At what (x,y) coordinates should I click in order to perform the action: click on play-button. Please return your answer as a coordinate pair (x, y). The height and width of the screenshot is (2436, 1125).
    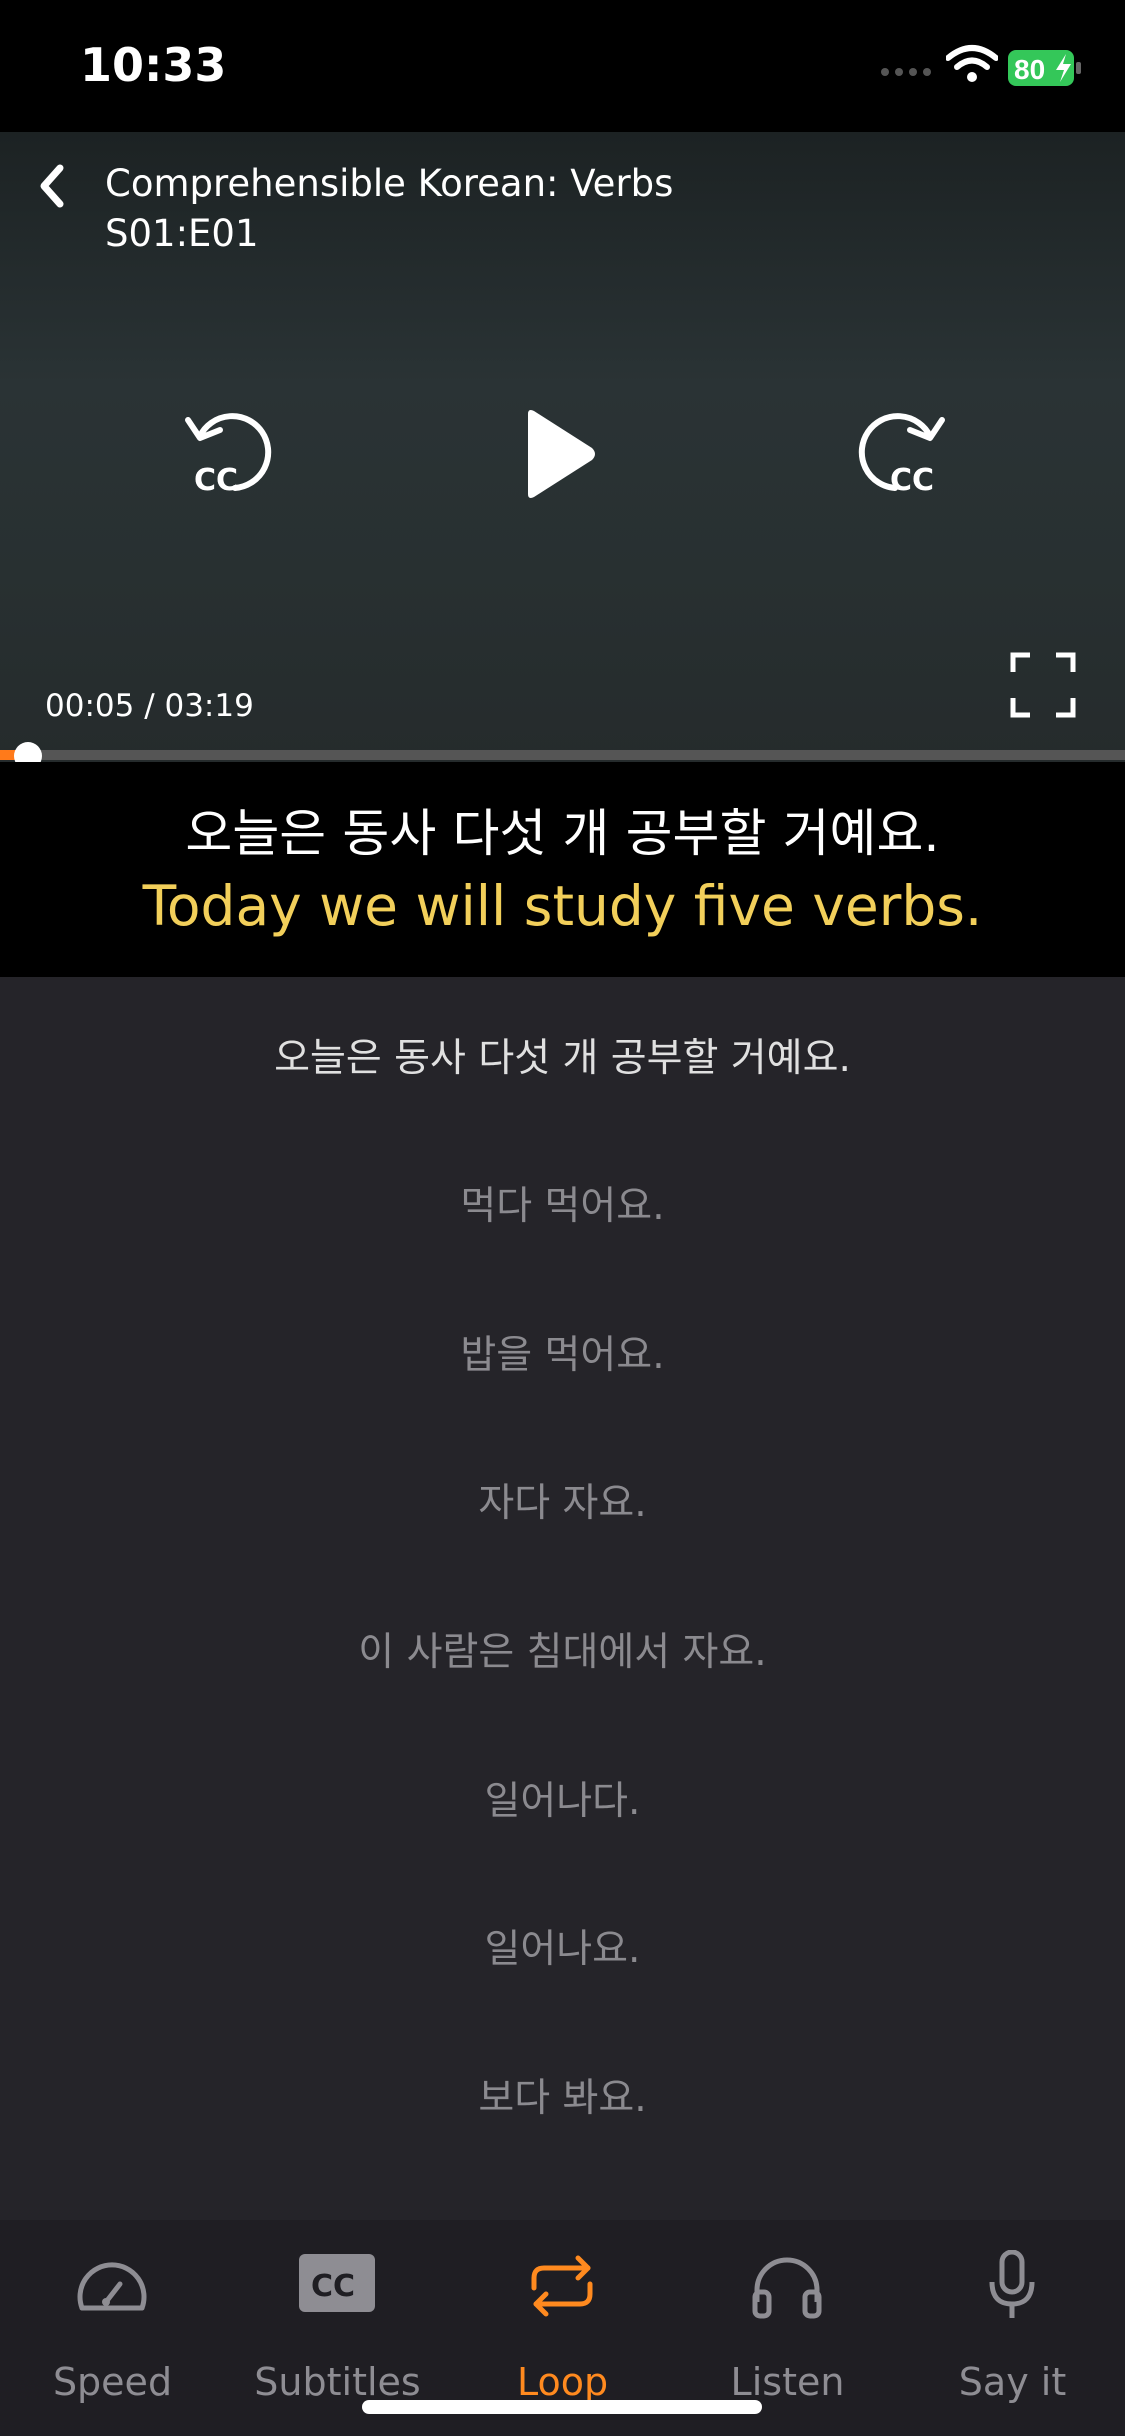
    Looking at the image, I should click on (560, 454).